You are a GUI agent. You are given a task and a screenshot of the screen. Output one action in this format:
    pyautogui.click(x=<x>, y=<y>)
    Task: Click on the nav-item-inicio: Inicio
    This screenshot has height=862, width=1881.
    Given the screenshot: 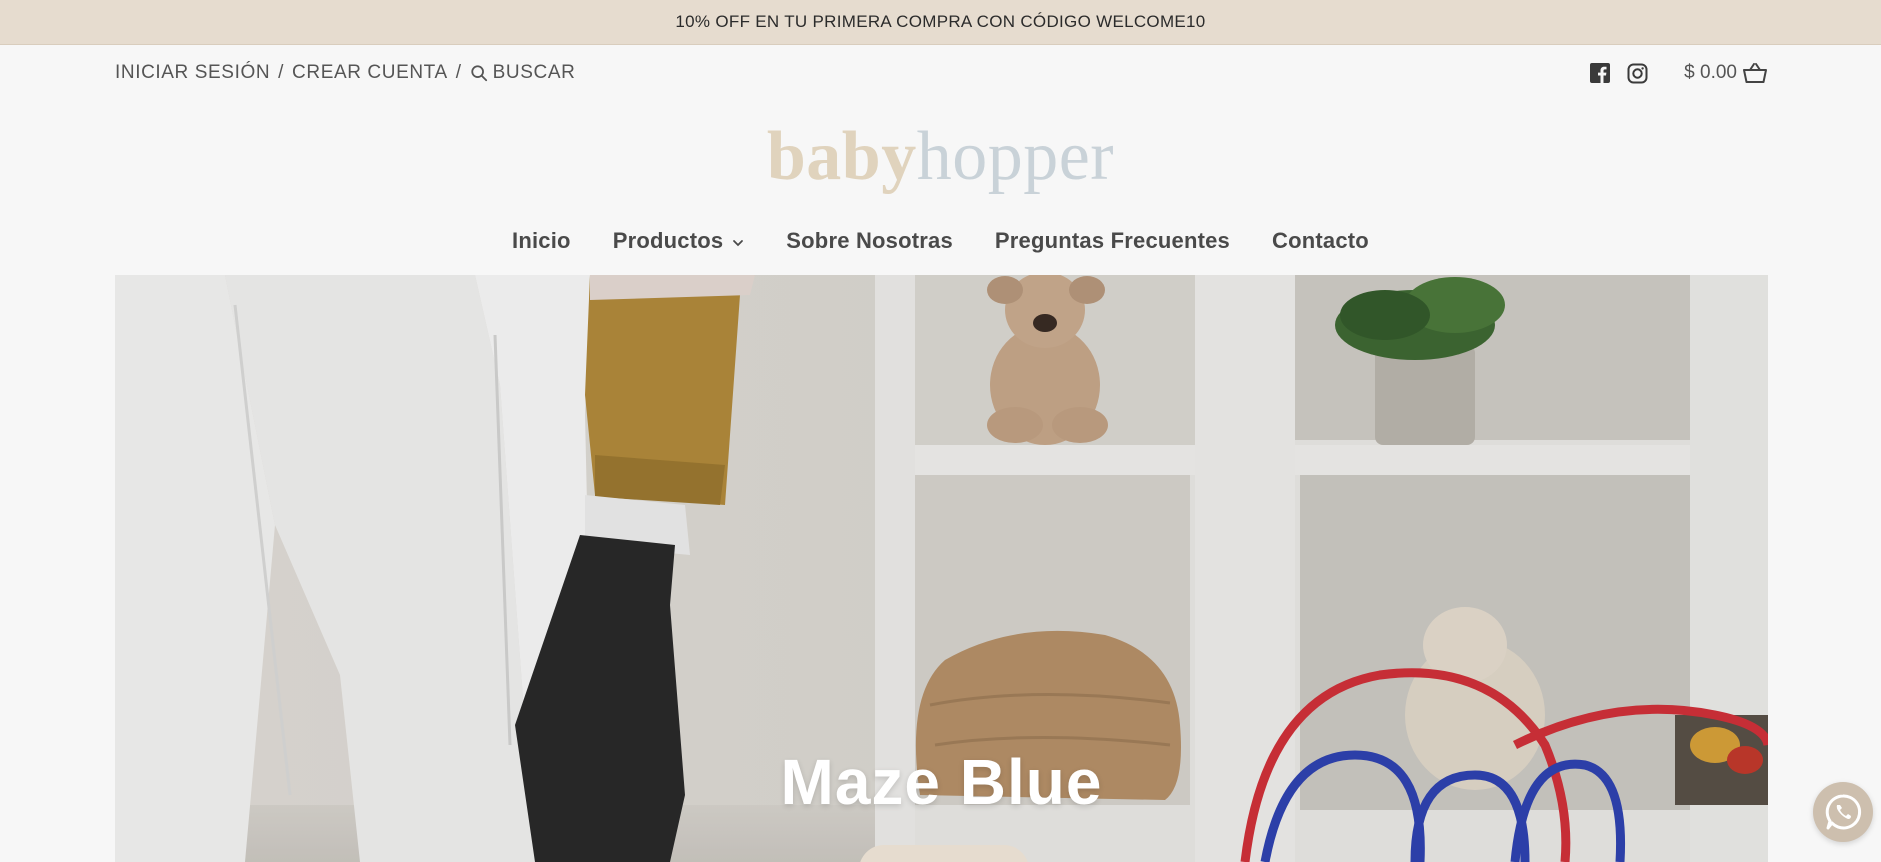 What is the action you would take?
    pyautogui.click(x=541, y=241)
    